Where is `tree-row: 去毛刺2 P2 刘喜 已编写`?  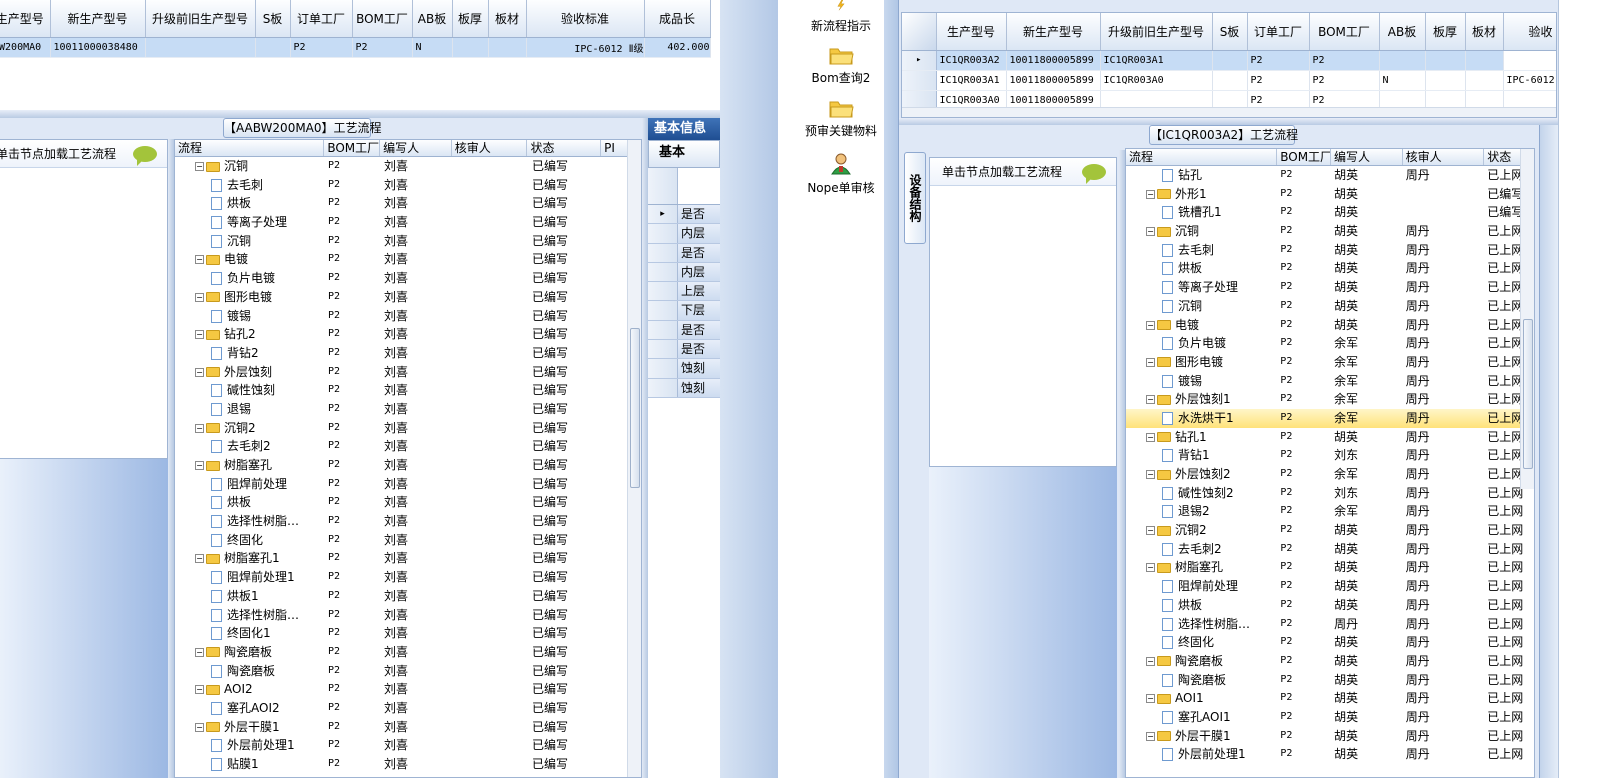 tree-row: 去毛刺2 P2 刘喜 已编写 is located at coordinates (408, 446).